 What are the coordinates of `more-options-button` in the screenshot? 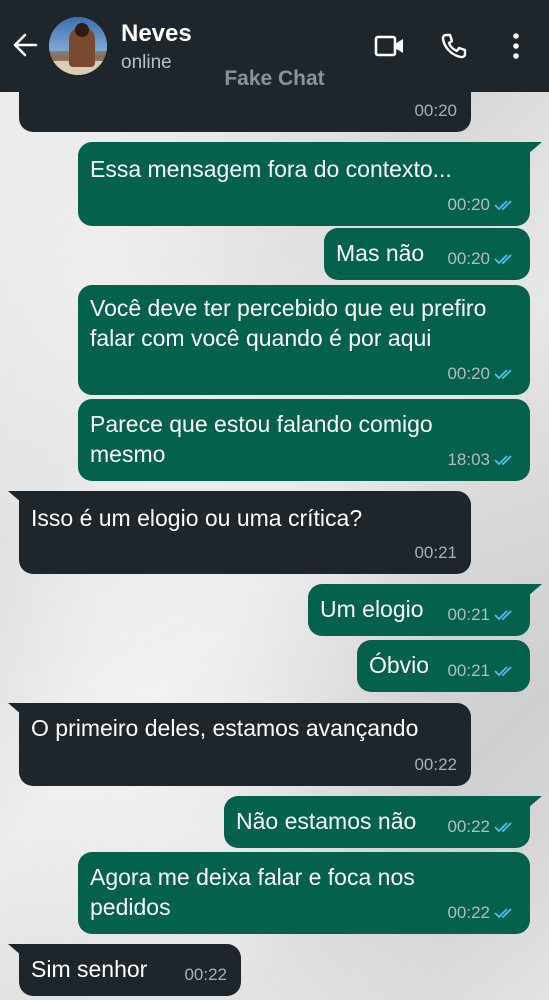 It's located at (516, 46).